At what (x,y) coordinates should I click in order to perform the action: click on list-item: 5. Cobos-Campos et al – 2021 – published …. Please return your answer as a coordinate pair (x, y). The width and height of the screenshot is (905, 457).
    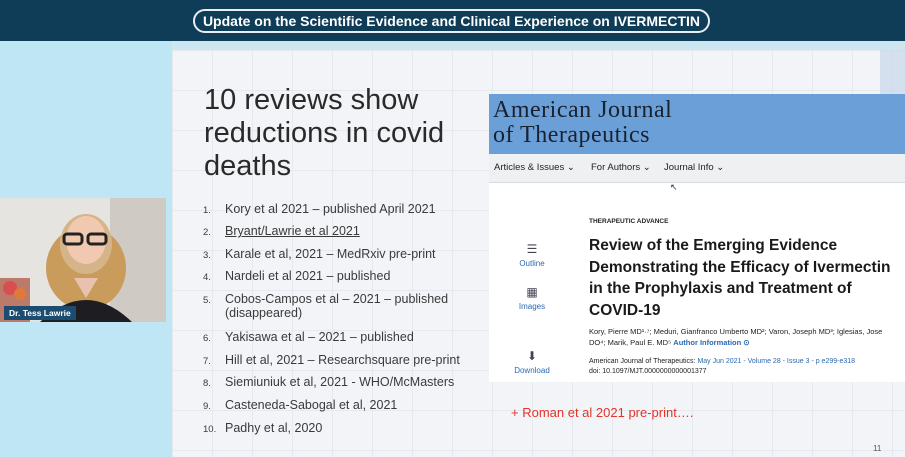
    Looking at the image, I should click on (326, 306).